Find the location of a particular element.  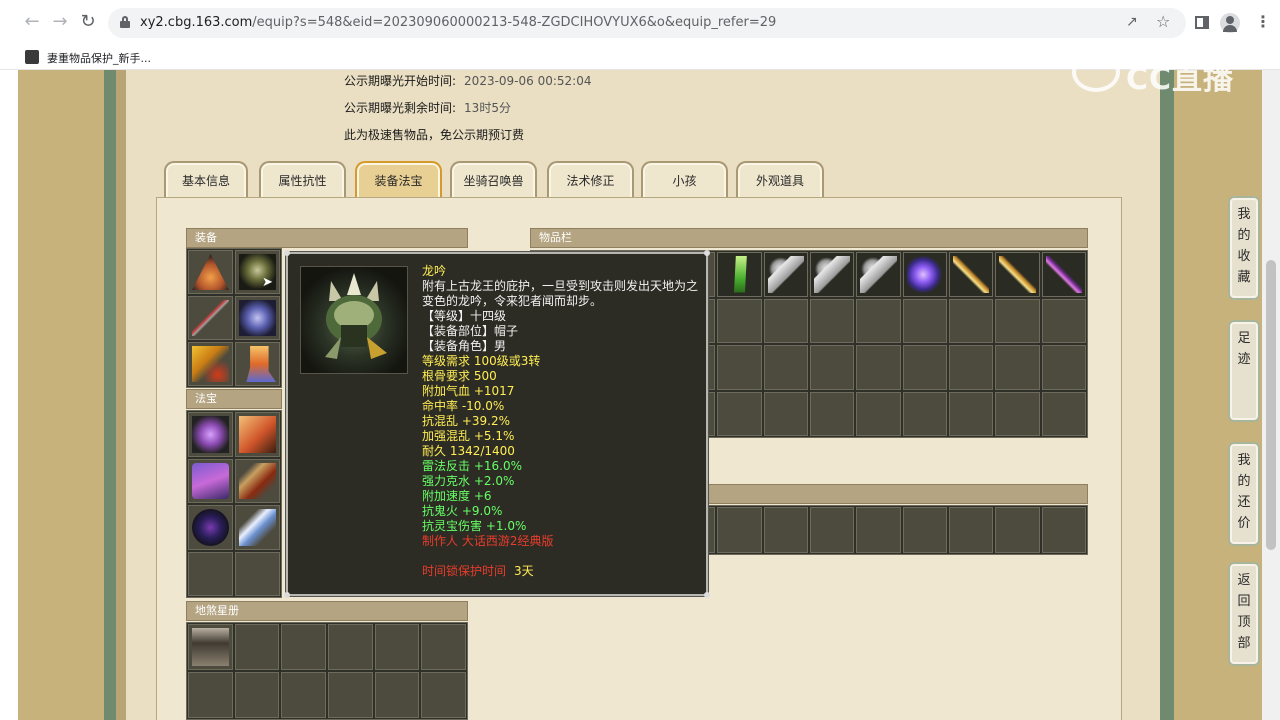

tab-attributes: 属性抗性 is located at coordinates (302, 180).